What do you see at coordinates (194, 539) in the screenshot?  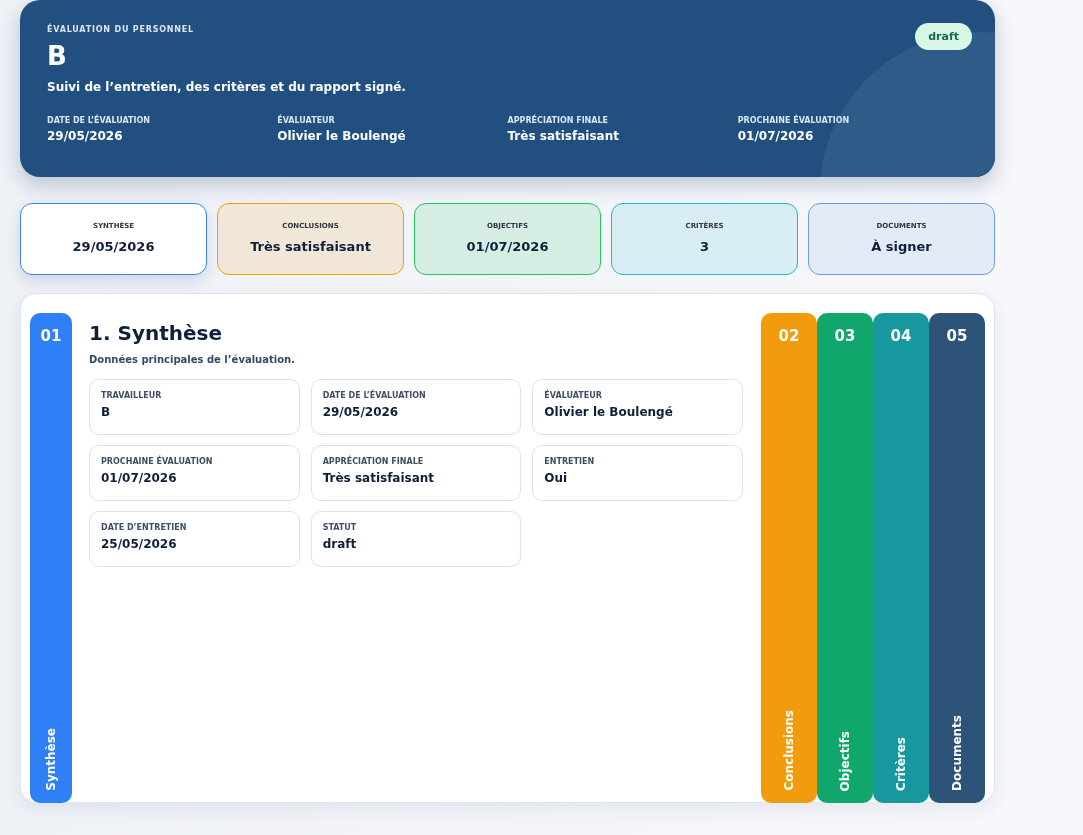 I see `info-field: DATE D’ENTRETIEN 25/05/2026` at bounding box center [194, 539].